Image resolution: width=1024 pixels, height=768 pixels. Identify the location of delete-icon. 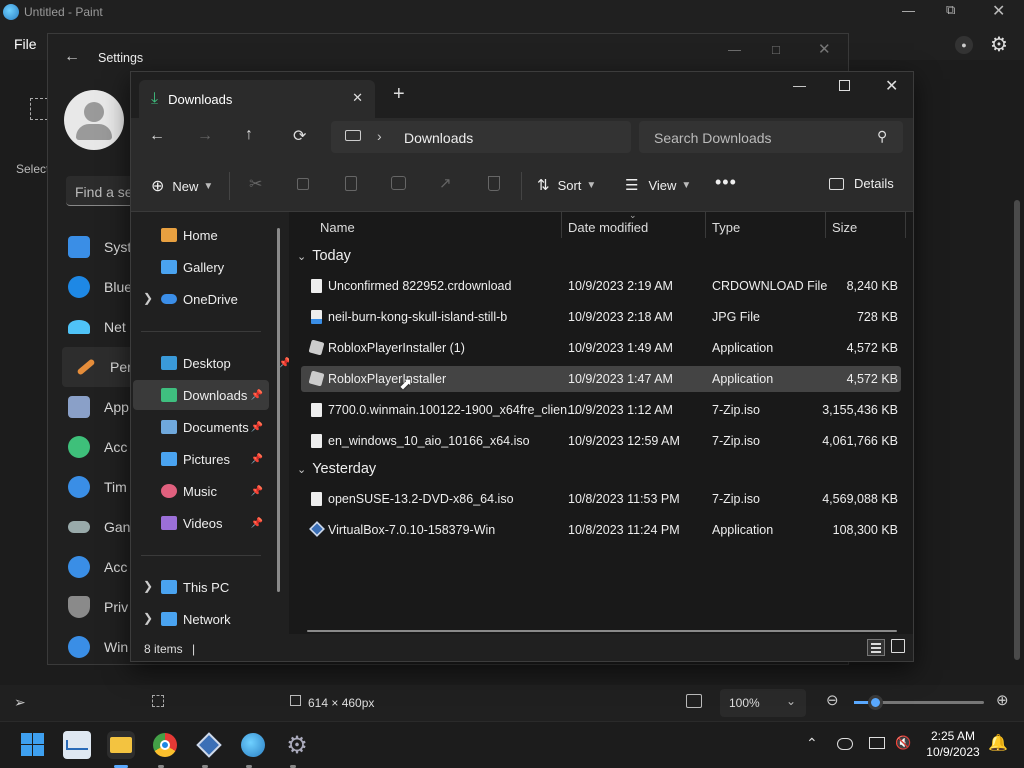
(494, 183).